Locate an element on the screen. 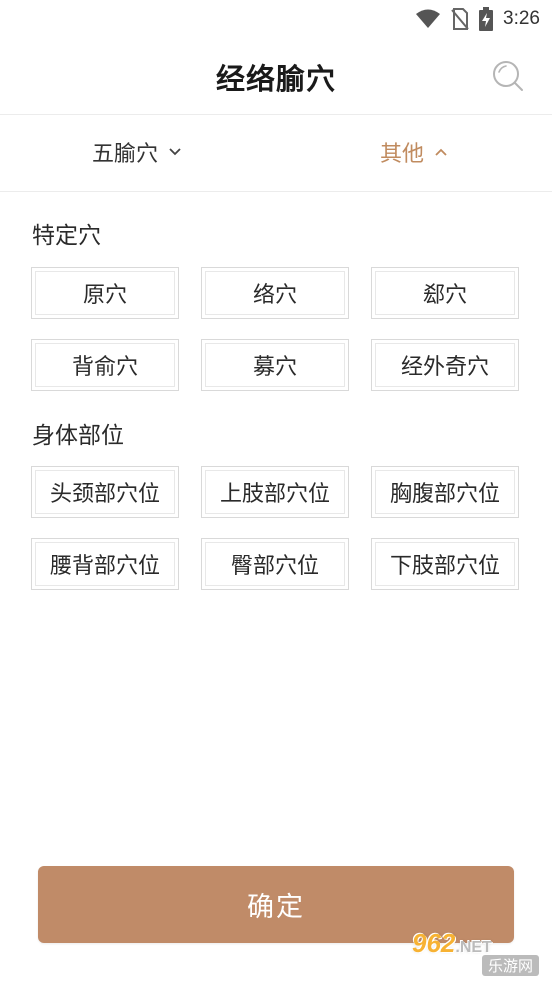 The height and width of the screenshot is (981, 552). search-icon is located at coordinates (508, 76).